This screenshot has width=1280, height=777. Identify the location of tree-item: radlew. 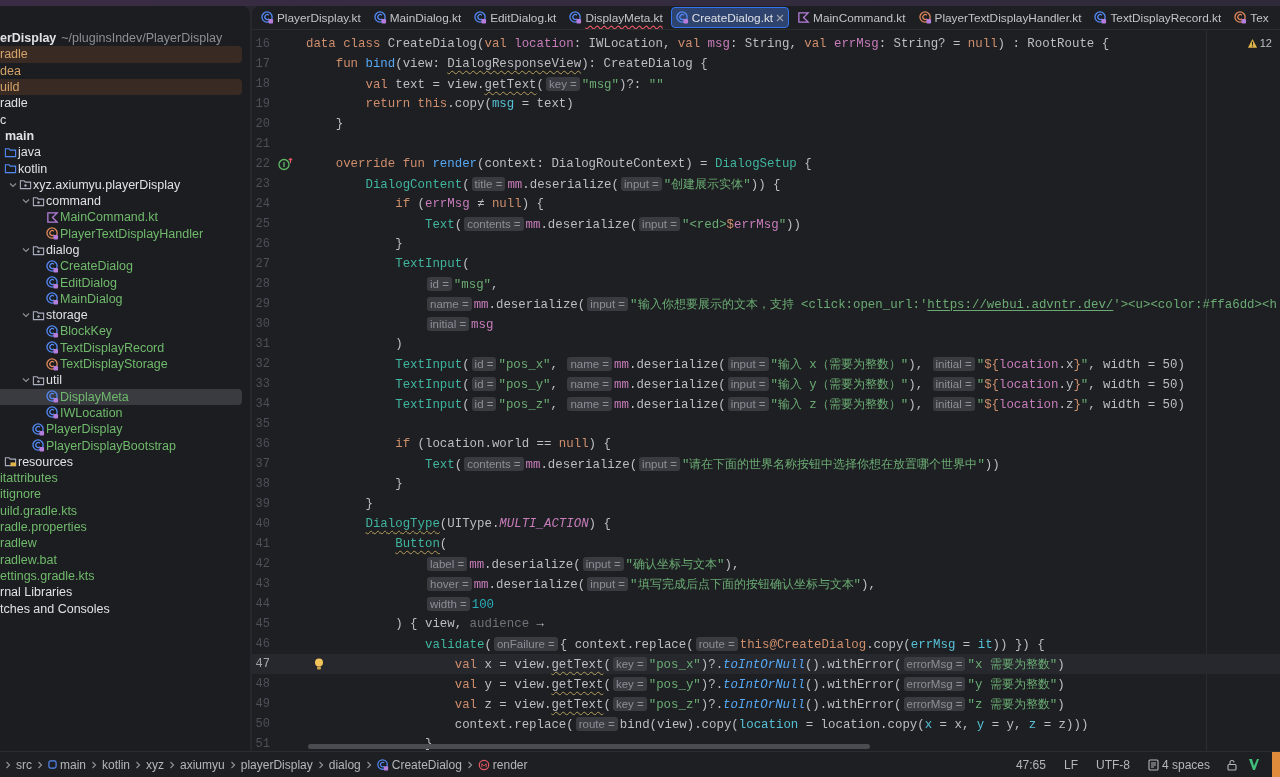
(18, 543).